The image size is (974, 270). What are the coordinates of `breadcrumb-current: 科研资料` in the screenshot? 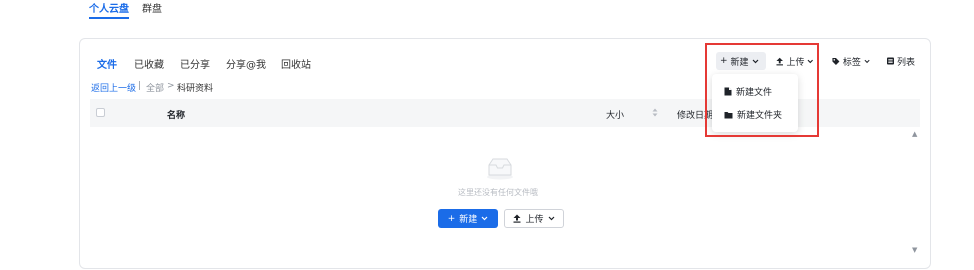 It's located at (195, 89).